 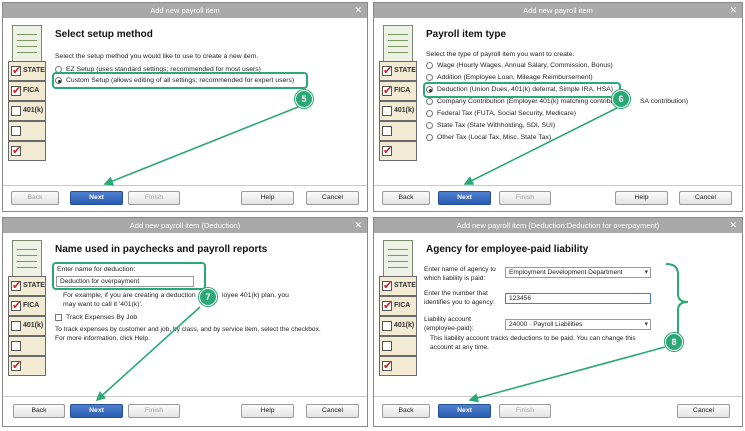 I want to click on brace-annotation, so click(x=677, y=302).